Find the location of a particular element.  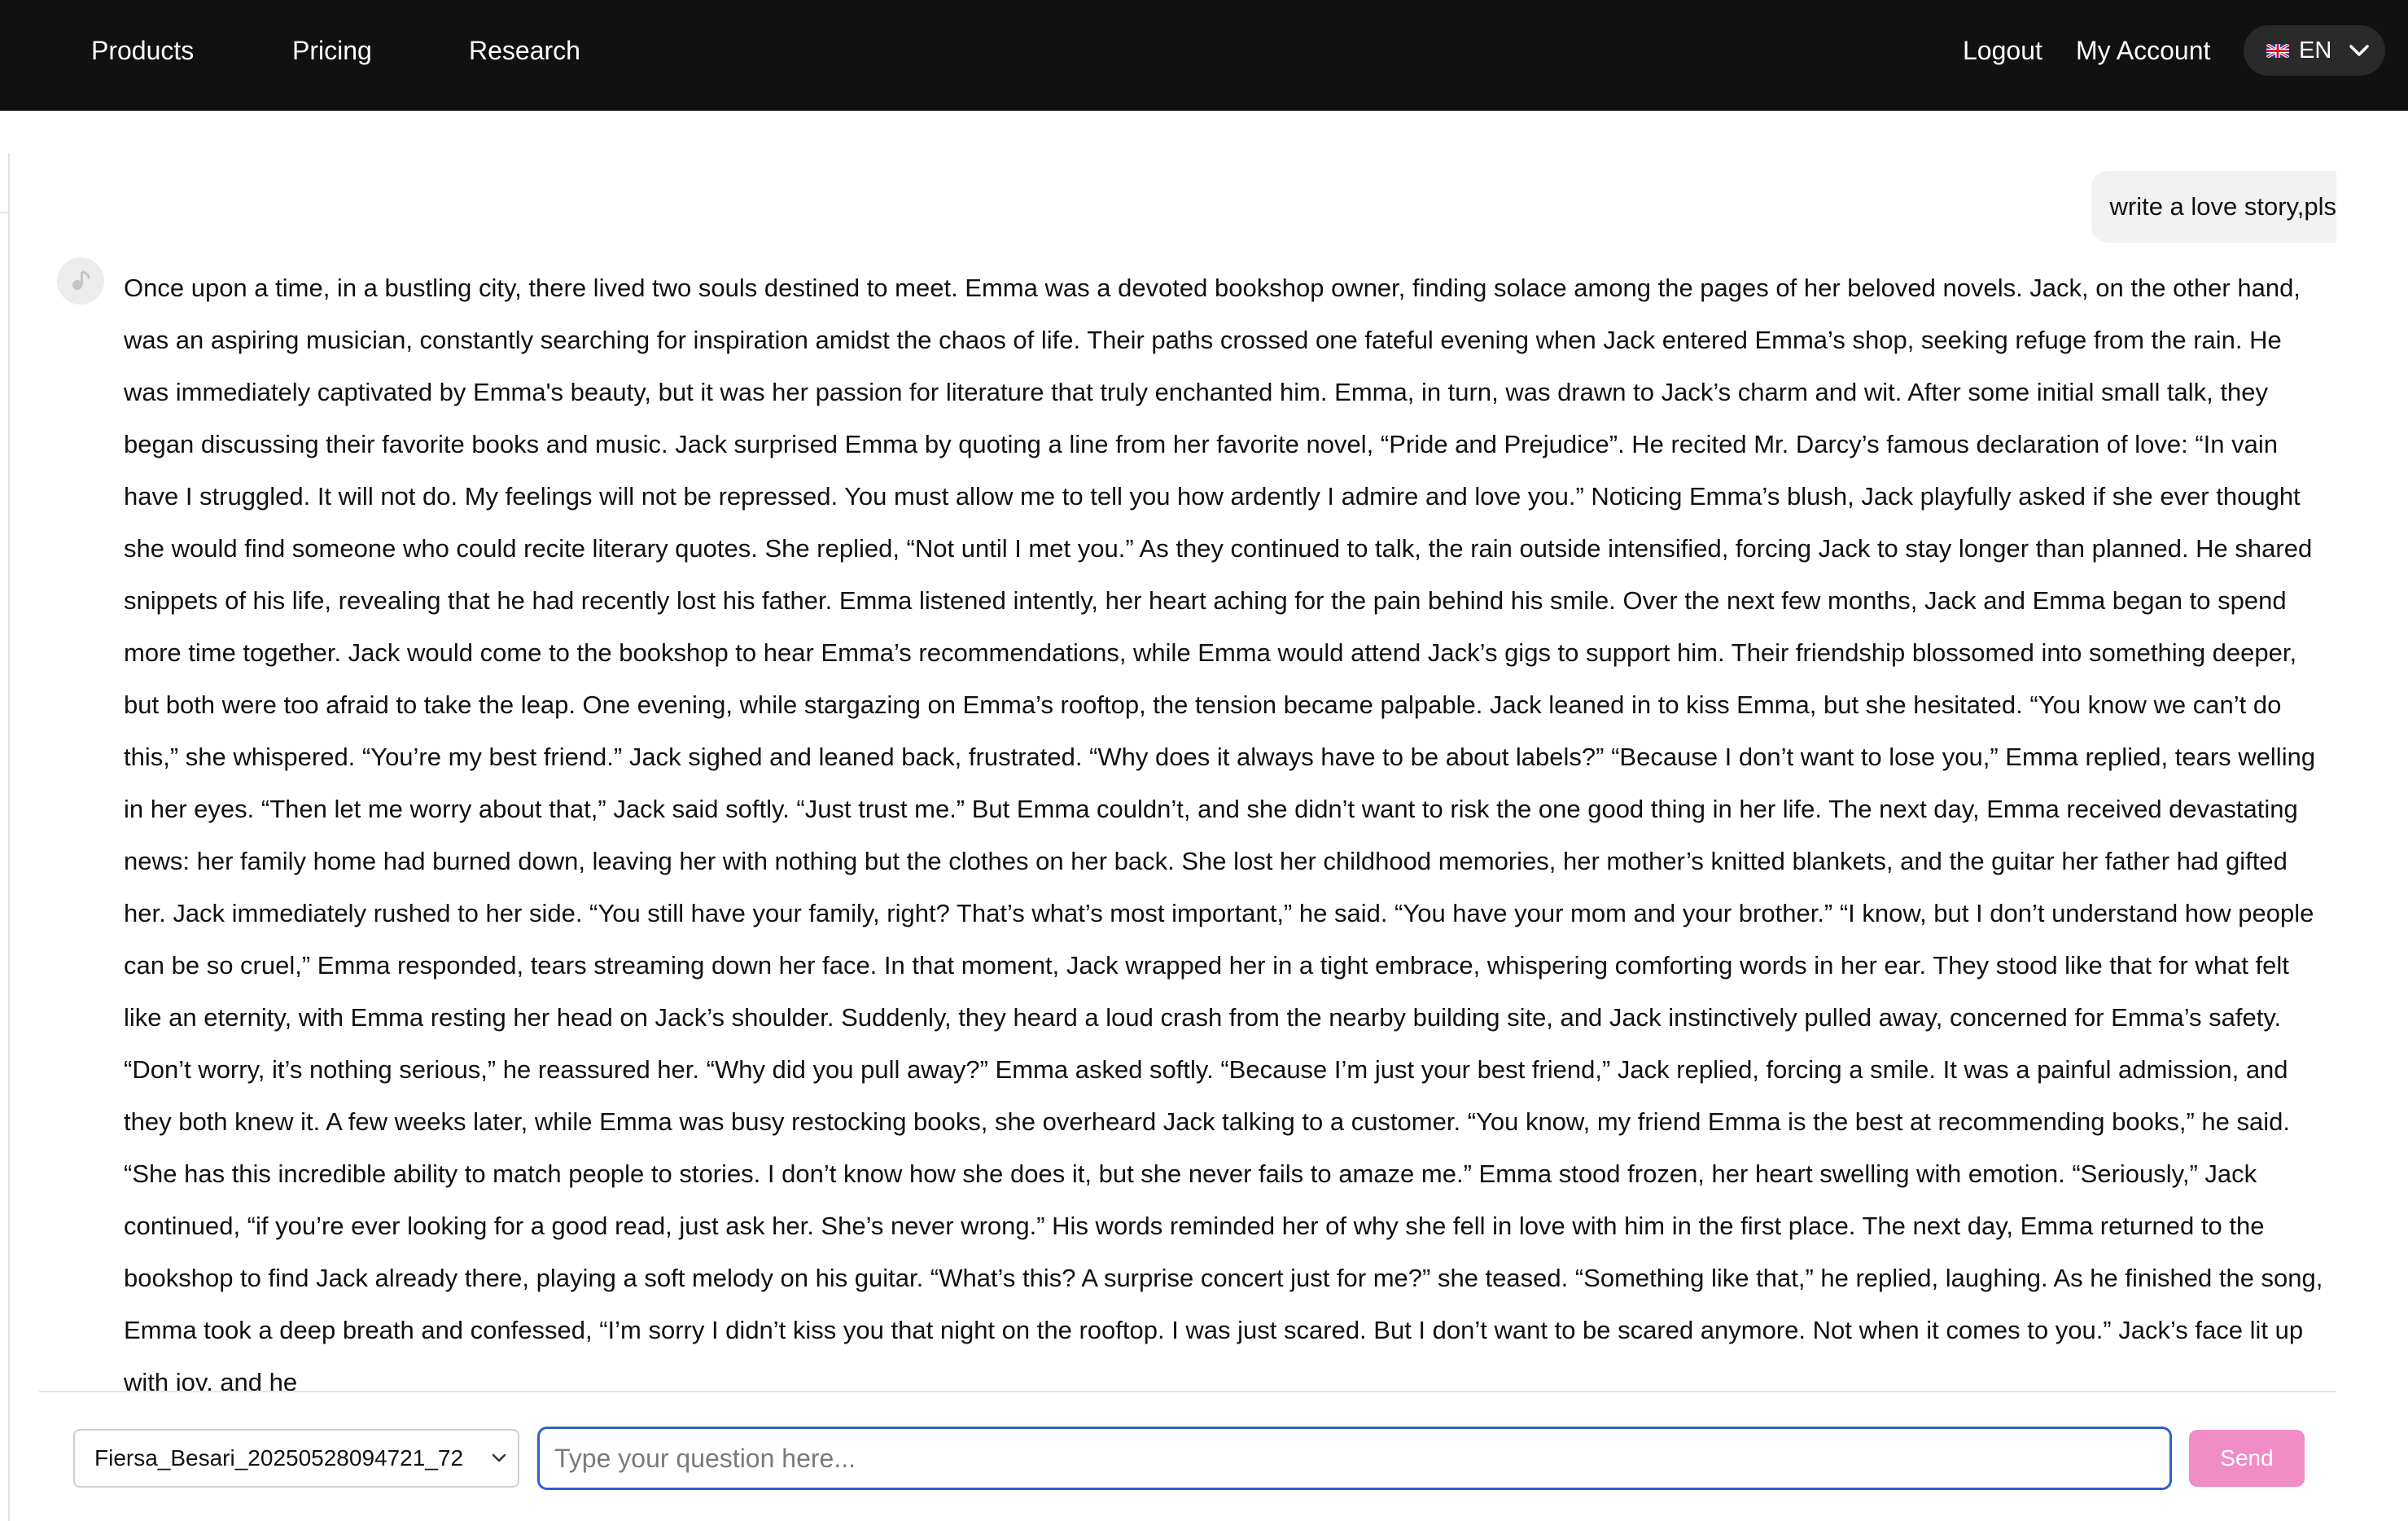

uk-flag-icon is located at coordinates (2278, 50).